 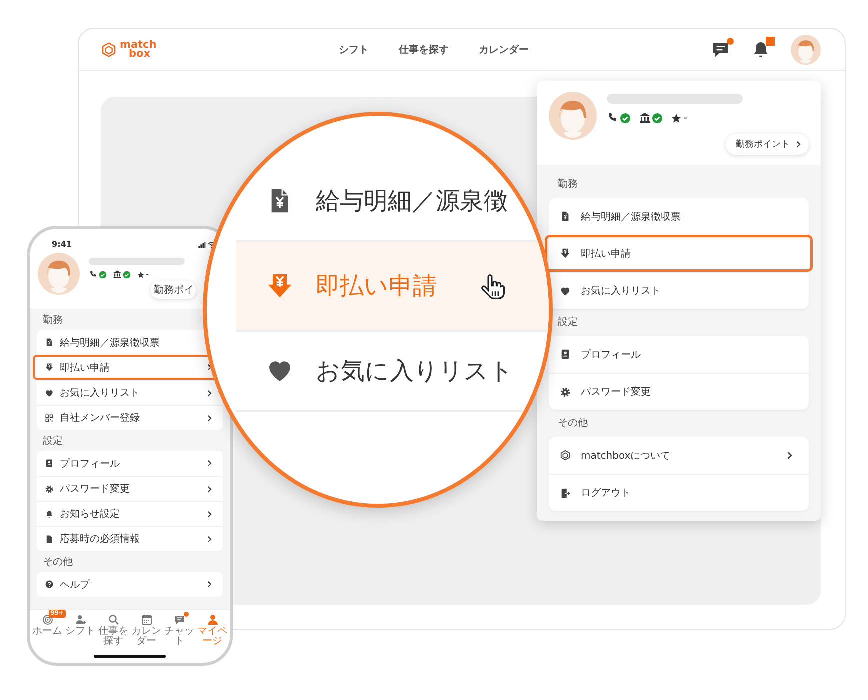 What do you see at coordinates (423, 49) in the screenshot?
I see `nav-link: 仕事を探す` at bounding box center [423, 49].